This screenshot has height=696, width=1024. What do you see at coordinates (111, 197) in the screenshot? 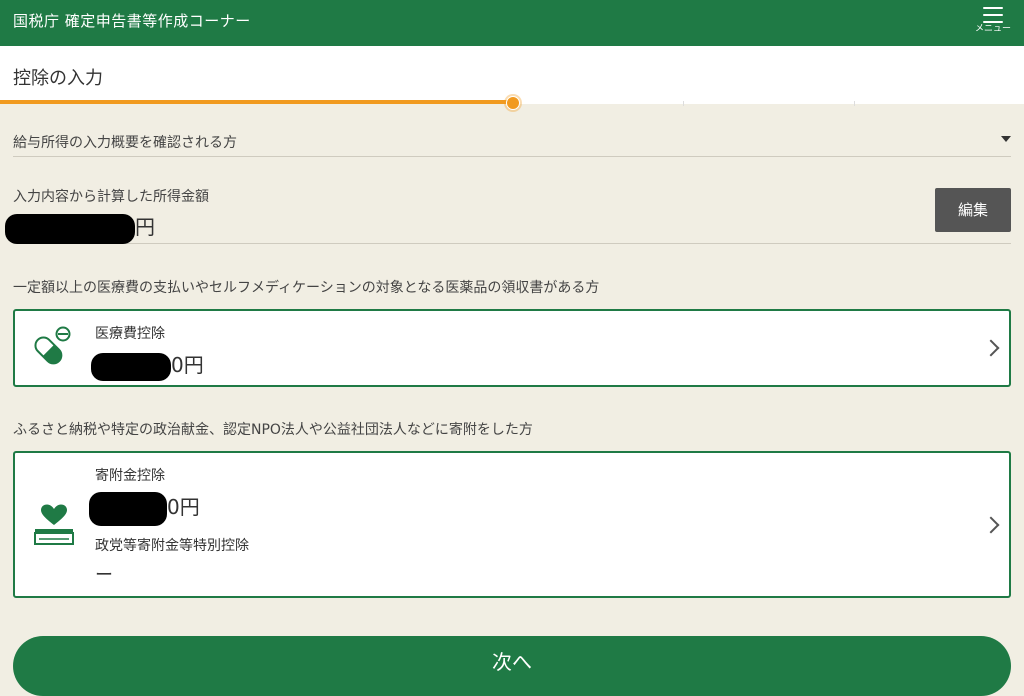
I see `income-label: 入力内容から計算した所得金額` at bounding box center [111, 197].